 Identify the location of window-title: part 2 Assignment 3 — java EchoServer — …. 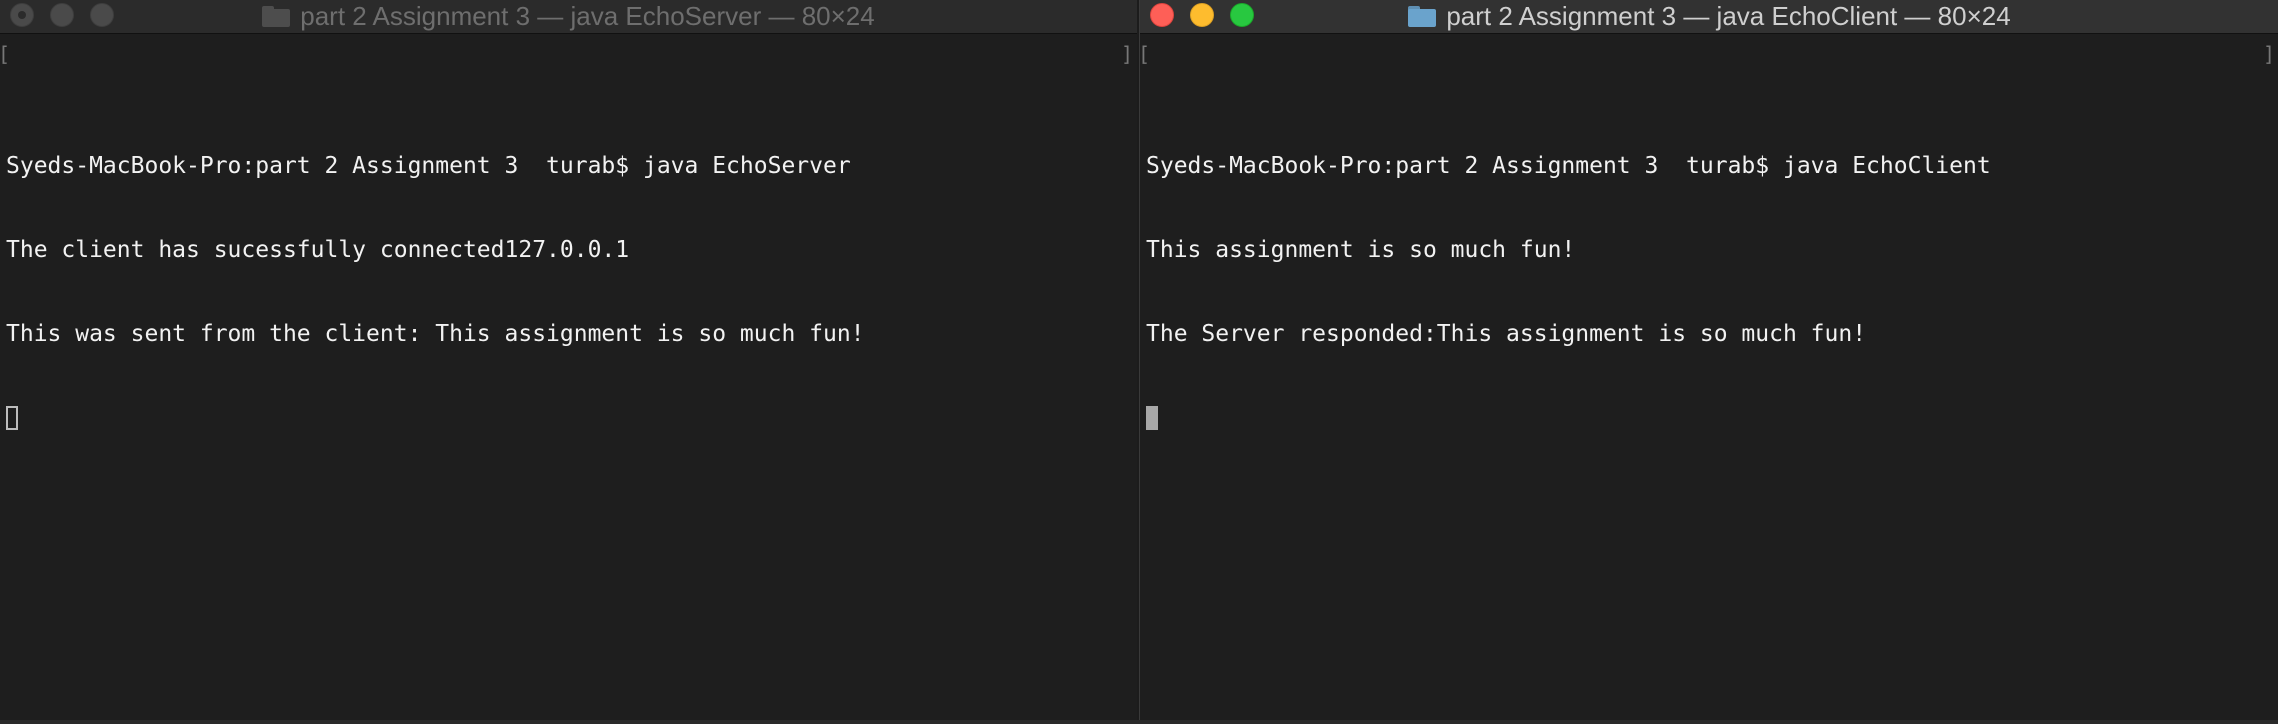
(587, 16).